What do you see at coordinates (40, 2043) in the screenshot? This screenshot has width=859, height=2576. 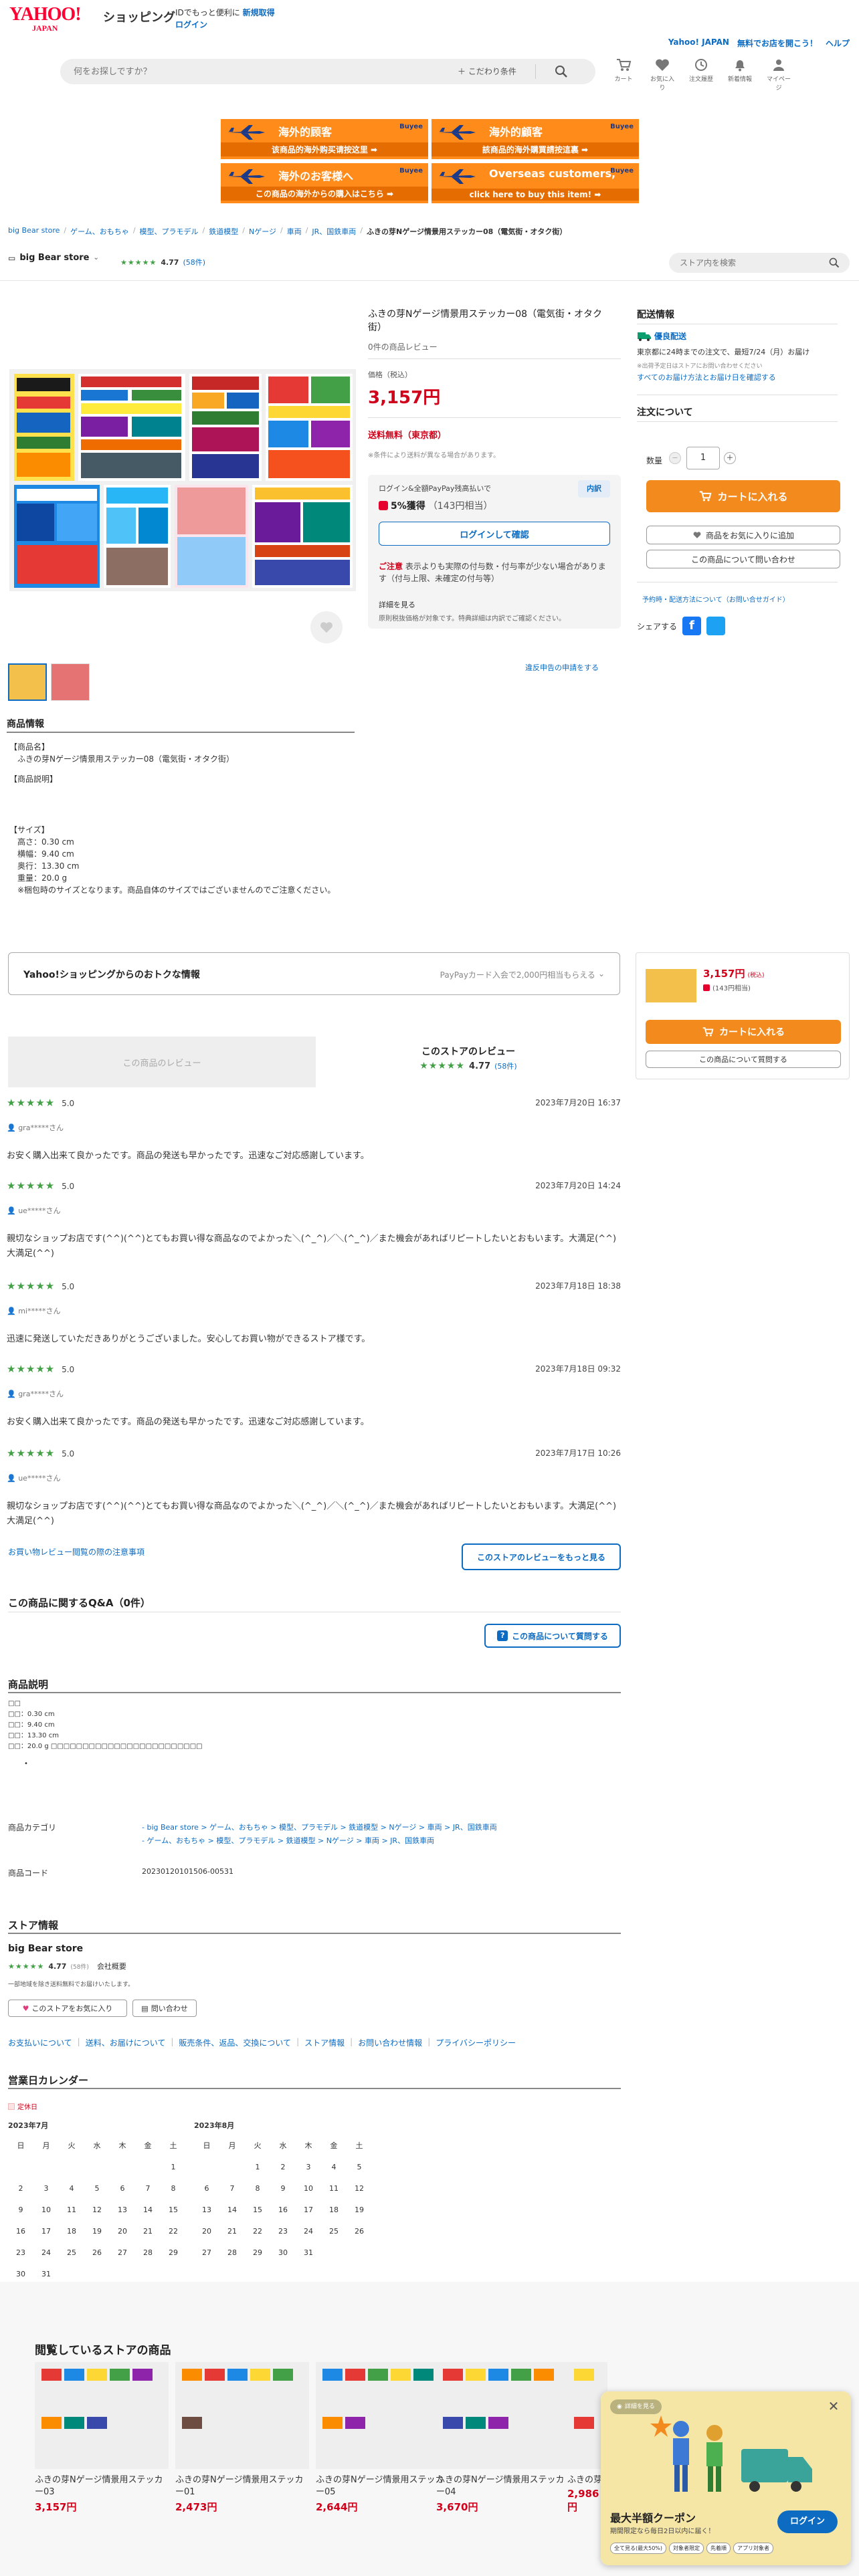 I see `store-policy-link: お支払いについて` at bounding box center [40, 2043].